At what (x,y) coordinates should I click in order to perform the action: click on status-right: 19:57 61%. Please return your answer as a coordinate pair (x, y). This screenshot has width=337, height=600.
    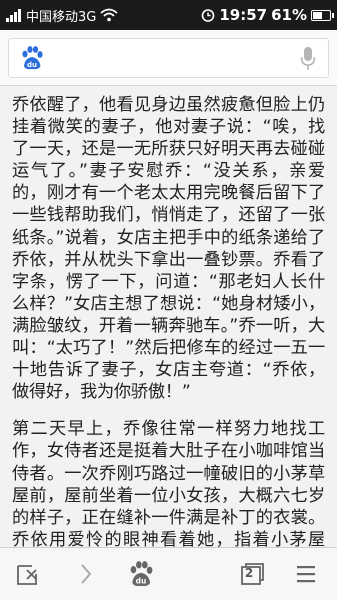
    Looking at the image, I should click on (267, 15).